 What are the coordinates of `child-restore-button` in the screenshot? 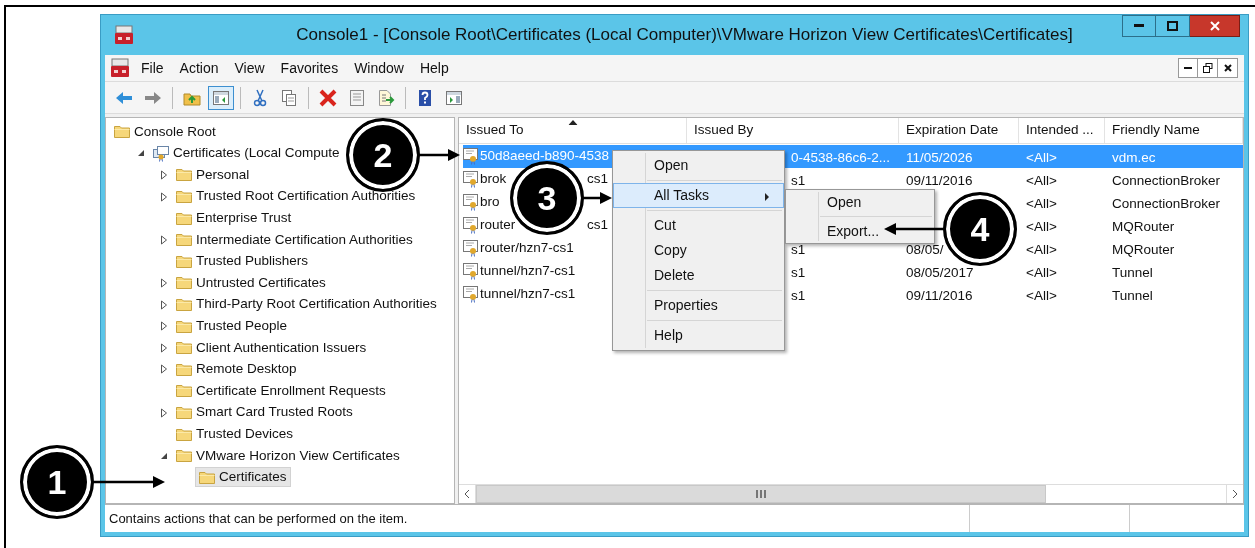 It's located at (1208, 68).